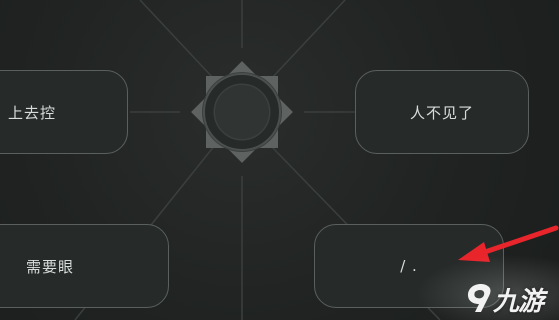 The width and height of the screenshot is (559, 320). What do you see at coordinates (518, 302) in the screenshot?
I see `watermark-text: 九游` at bounding box center [518, 302].